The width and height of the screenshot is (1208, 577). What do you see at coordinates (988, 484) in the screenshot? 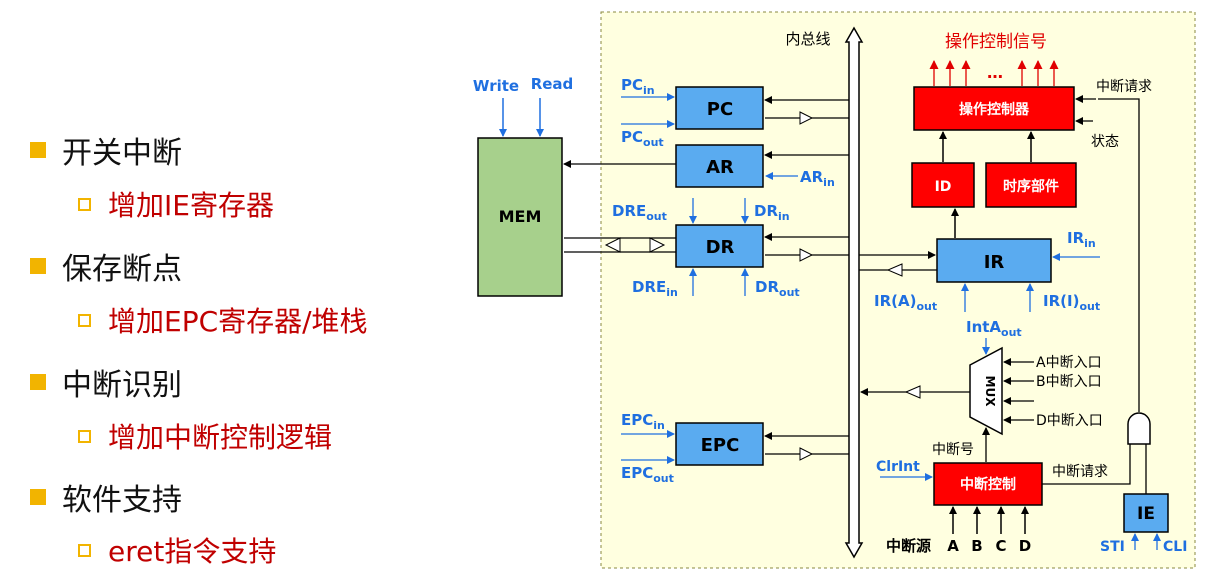
I see `int-controller-label: 中断控制` at bounding box center [988, 484].